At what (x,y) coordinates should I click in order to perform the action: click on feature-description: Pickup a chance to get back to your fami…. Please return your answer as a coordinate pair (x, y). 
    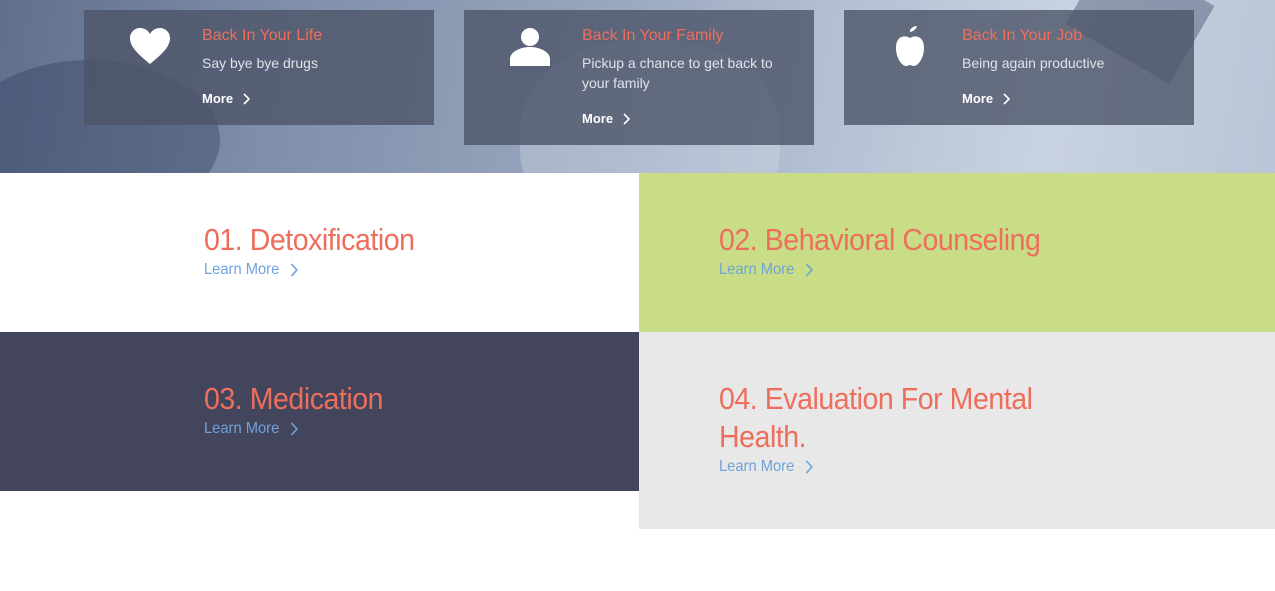
    Looking at the image, I should click on (677, 73).